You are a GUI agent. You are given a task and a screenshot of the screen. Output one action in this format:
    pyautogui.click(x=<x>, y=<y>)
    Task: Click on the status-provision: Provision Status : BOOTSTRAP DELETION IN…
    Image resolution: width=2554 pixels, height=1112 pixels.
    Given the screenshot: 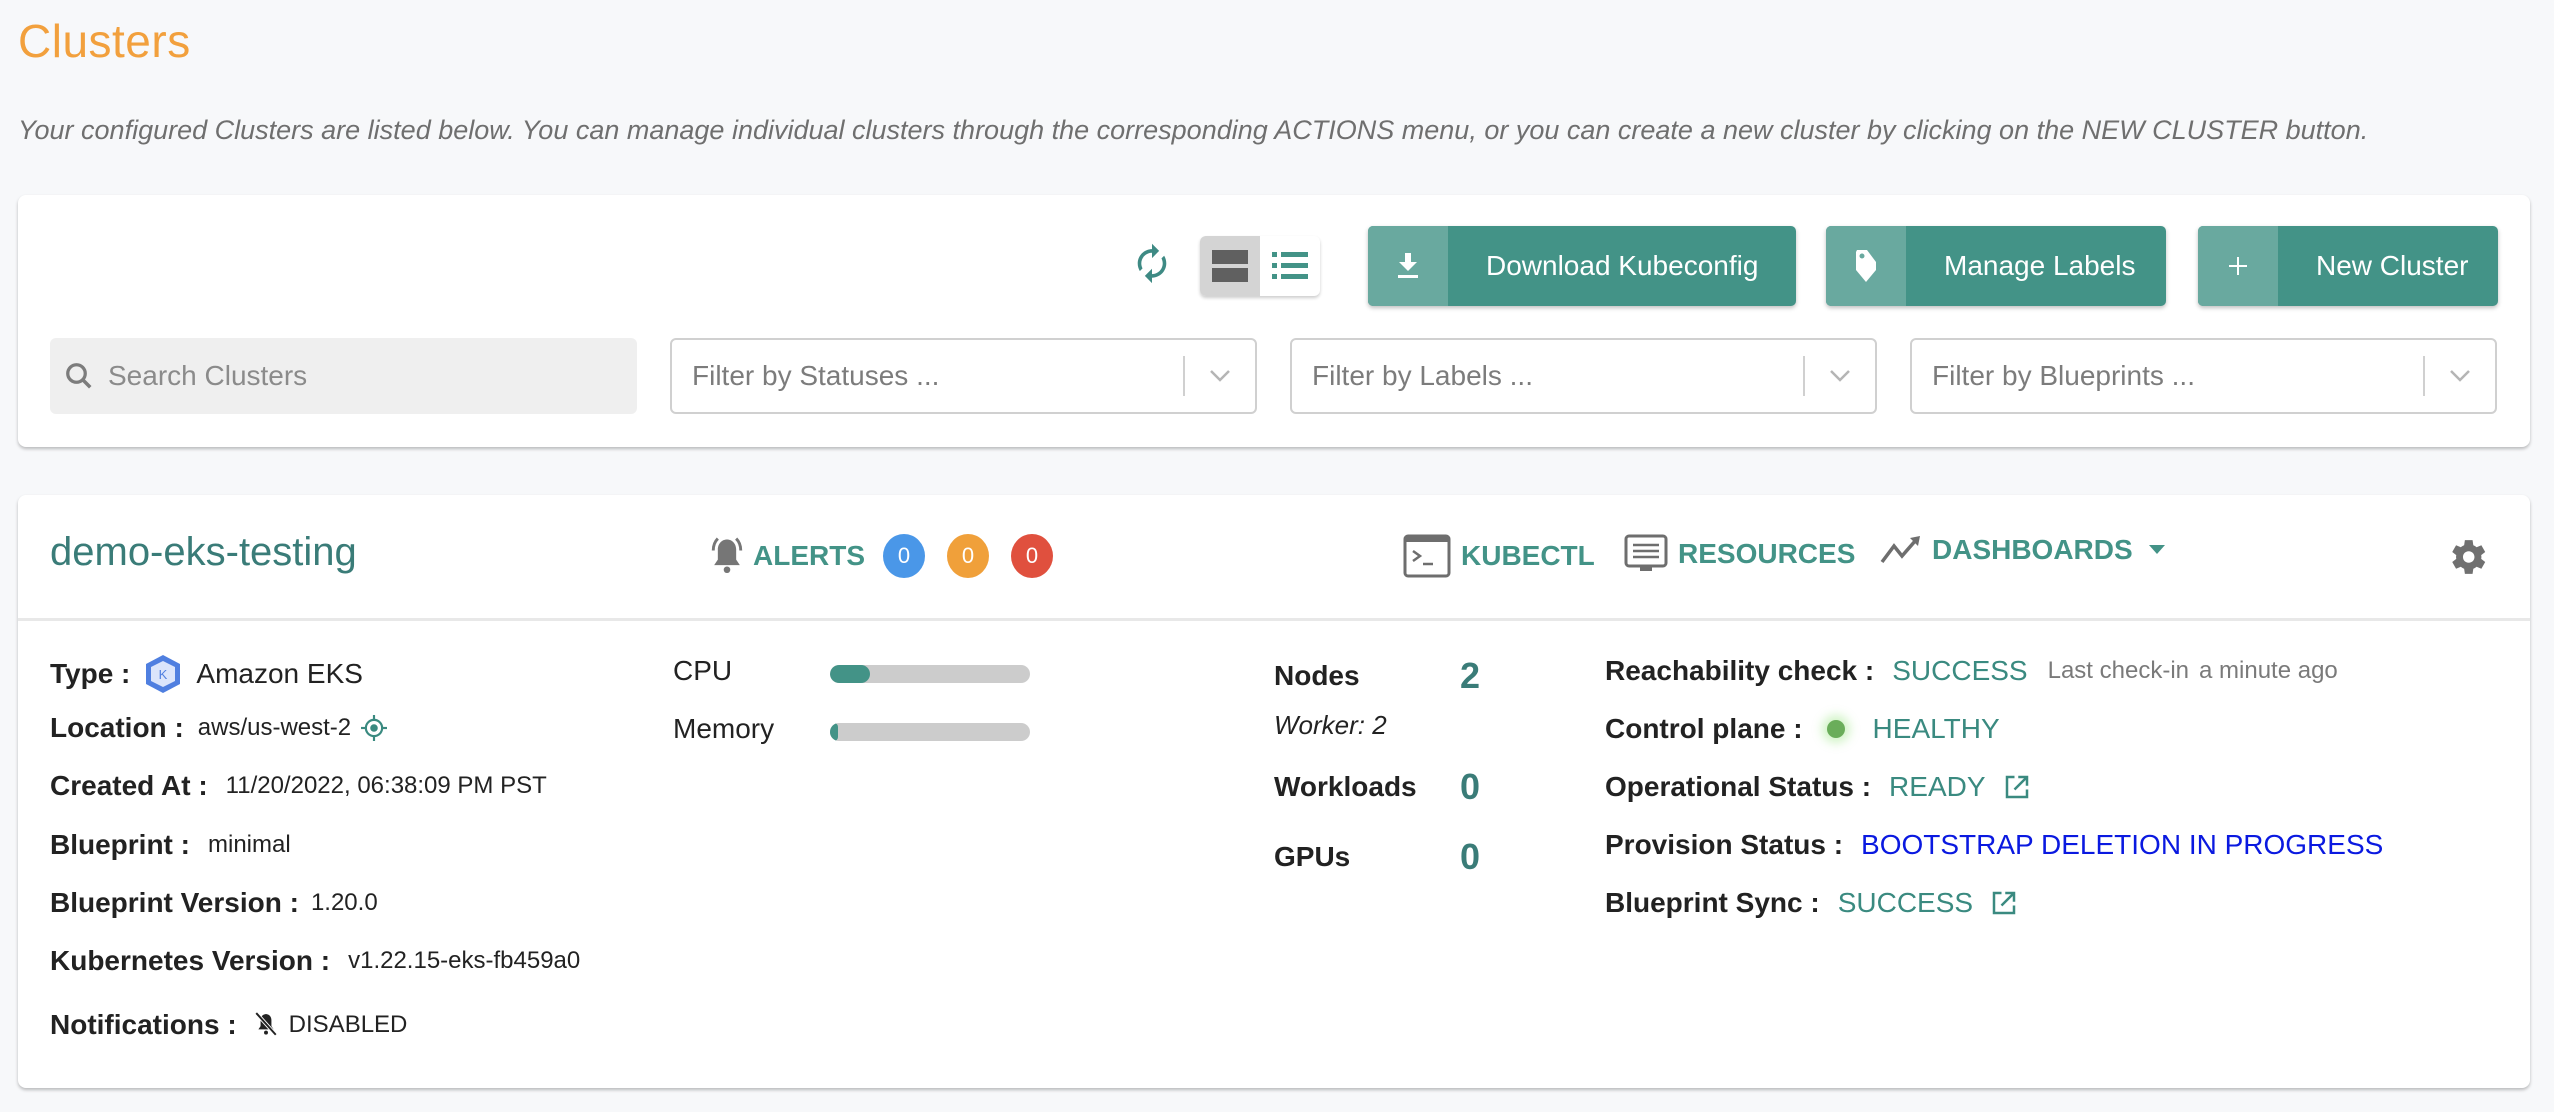 What is the action you would take?
    pyautogui.click(x=1994, y=845)
    